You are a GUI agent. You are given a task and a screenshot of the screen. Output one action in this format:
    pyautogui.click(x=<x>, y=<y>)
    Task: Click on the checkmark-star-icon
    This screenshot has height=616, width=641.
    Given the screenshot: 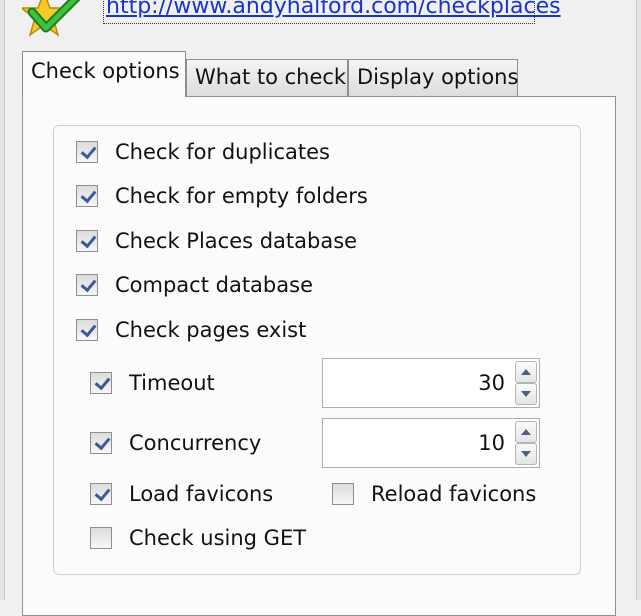 What is the action you would take?
    pyautogui.click(x=51, y=18)
    